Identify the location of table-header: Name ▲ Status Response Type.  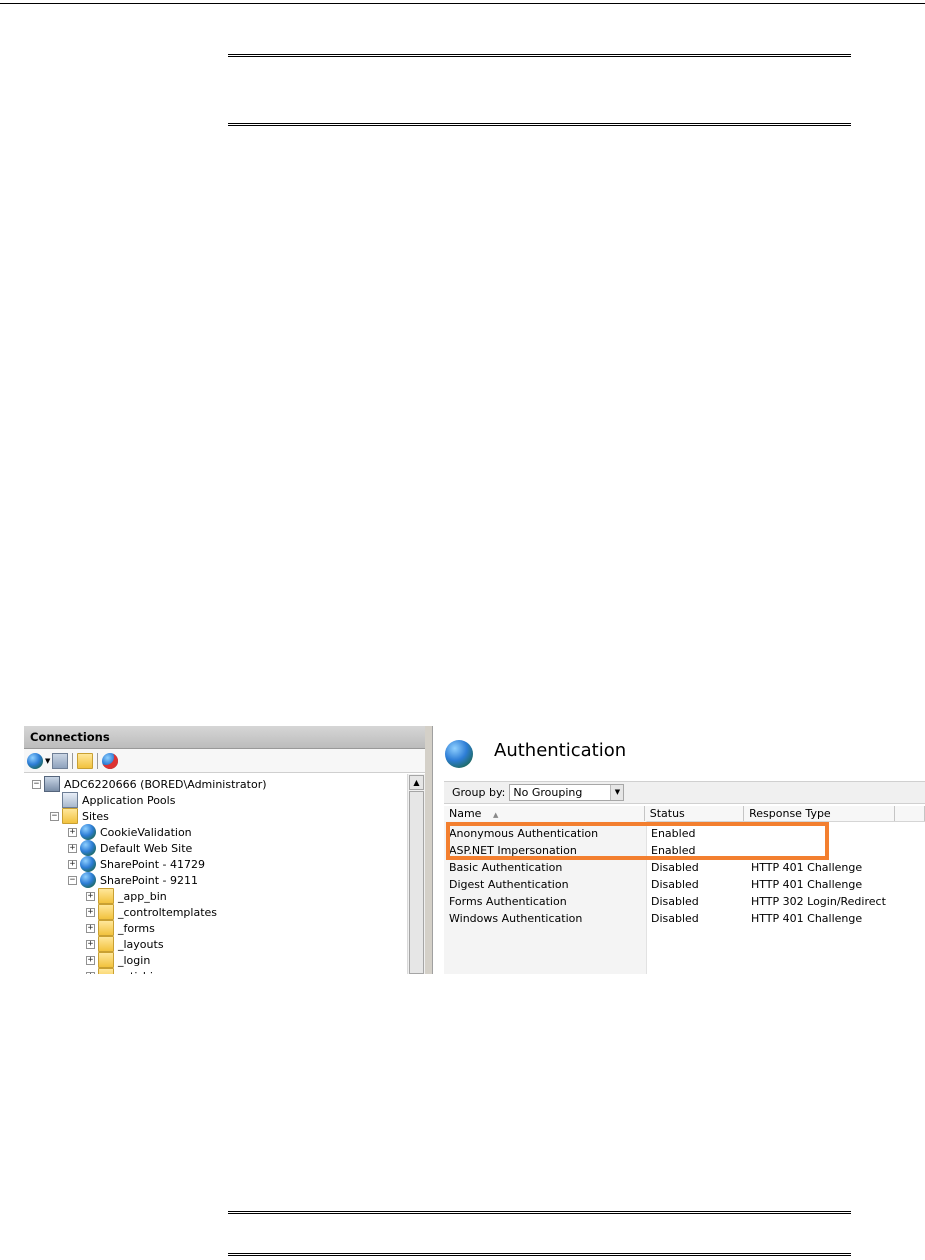
(684, 814).